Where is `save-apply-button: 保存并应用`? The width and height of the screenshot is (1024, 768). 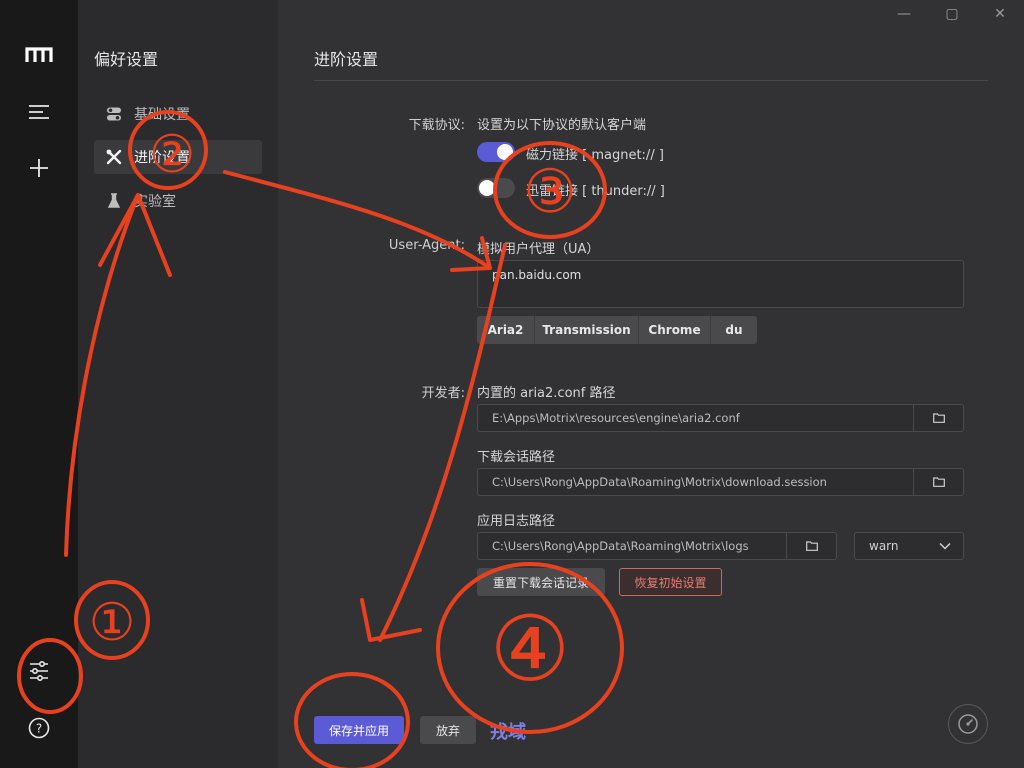 save-apply-button: 保存并应用 is located at coordinates (359, 730).